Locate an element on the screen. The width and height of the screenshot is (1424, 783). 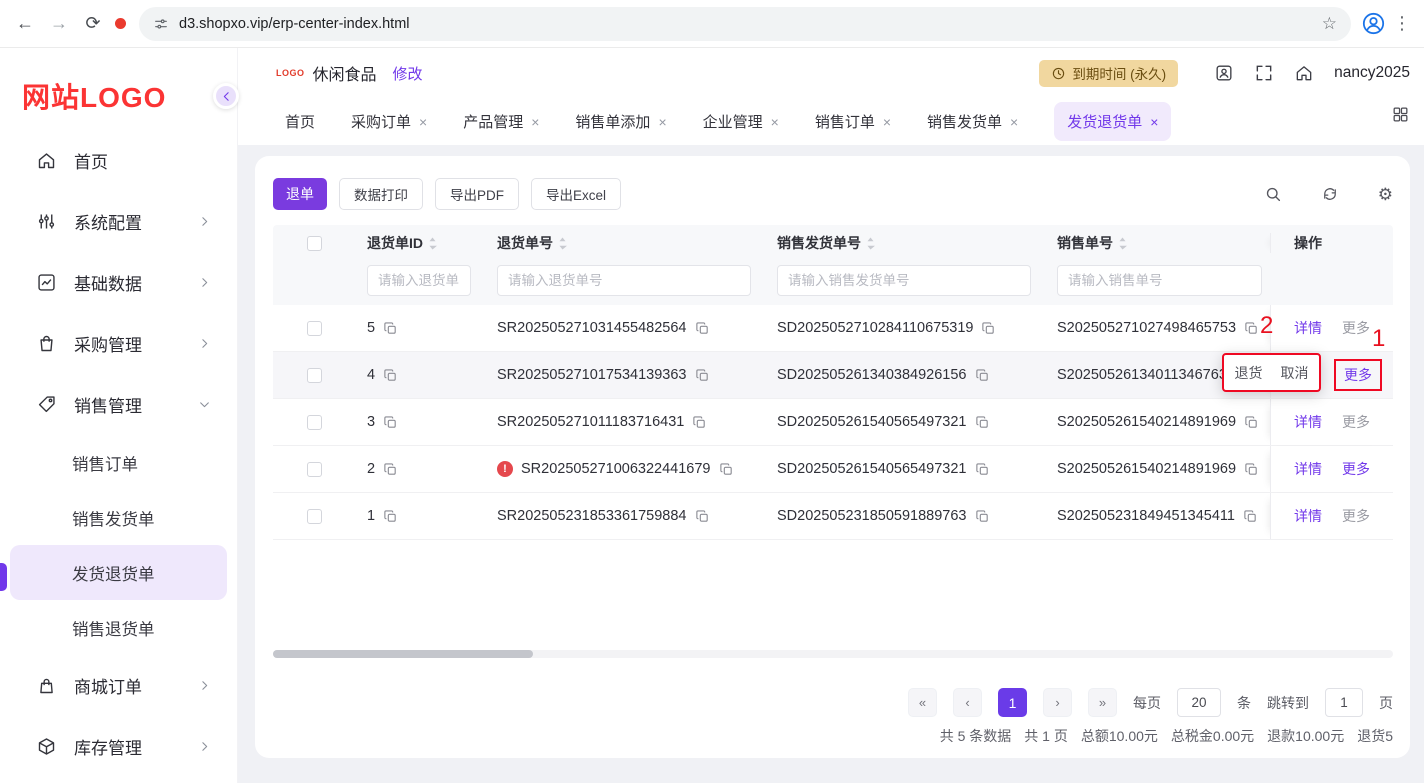
filter-return-no-input is located at coordinates (624, 280).